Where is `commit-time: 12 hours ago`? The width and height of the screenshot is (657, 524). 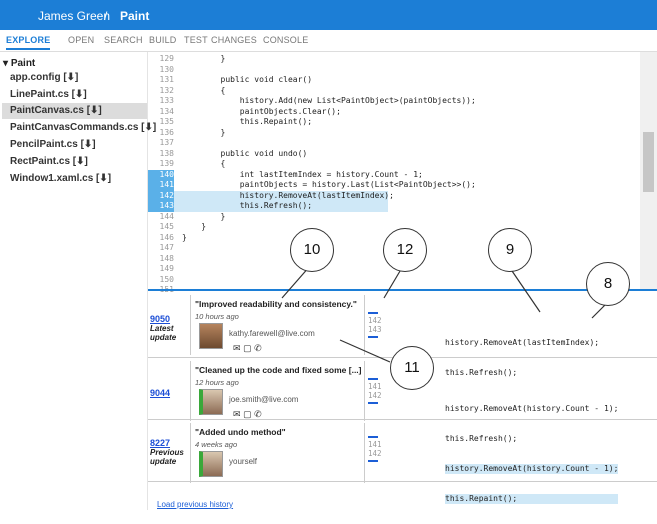
commit-time: 12 hours ago is located at coordinates (217, 382).